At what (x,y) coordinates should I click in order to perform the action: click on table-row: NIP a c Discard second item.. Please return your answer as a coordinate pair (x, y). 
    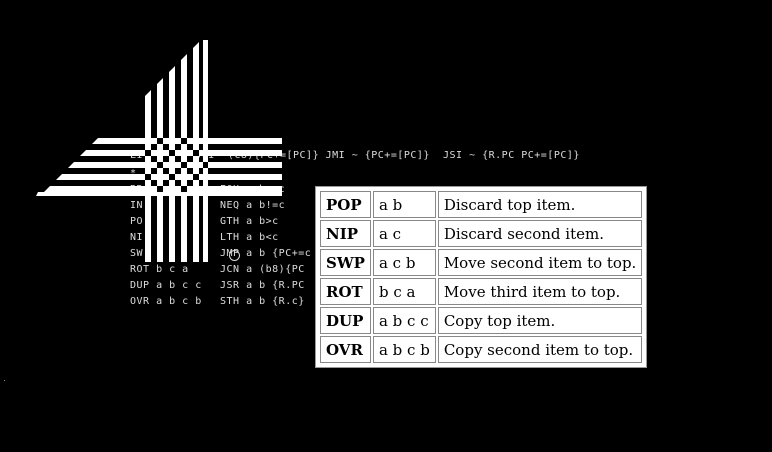
    Looking at the image, I should click on (481, 233).